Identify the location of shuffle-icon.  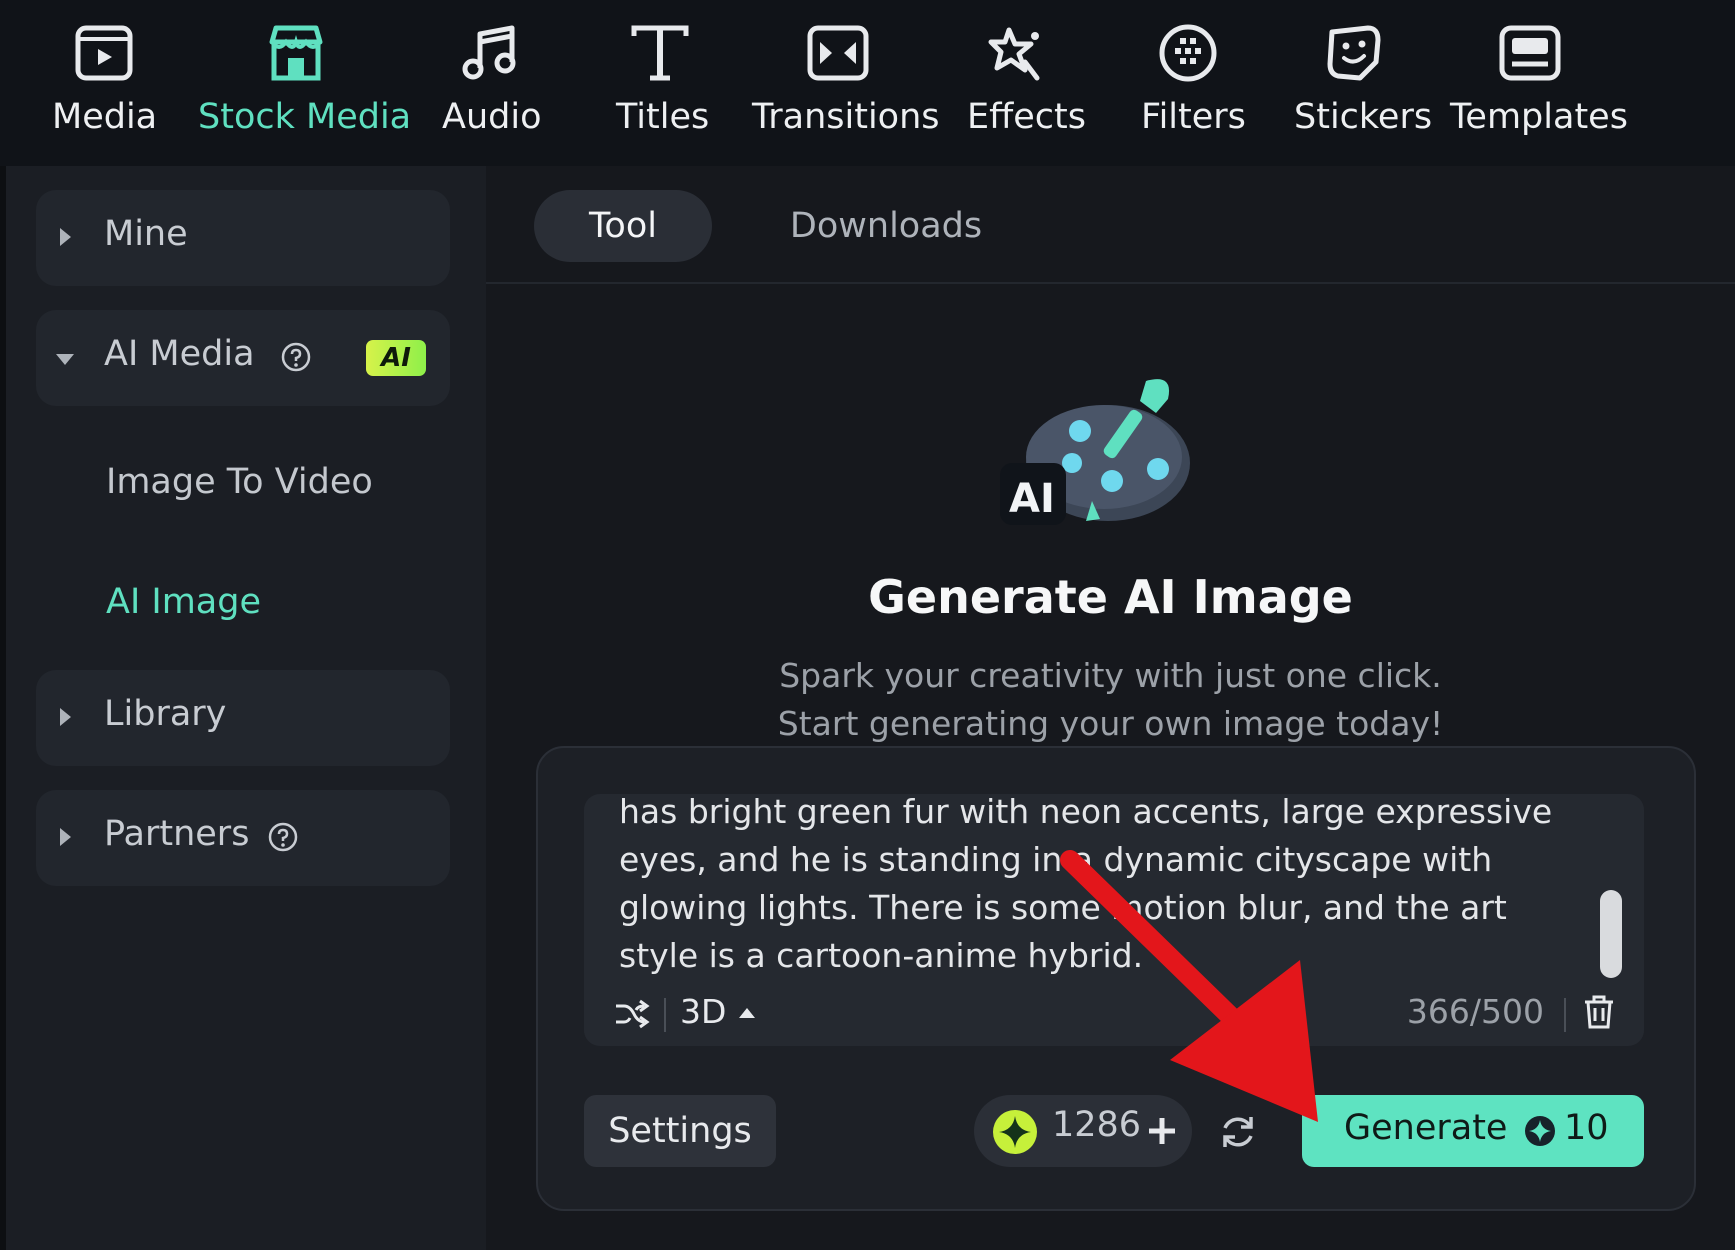
(632, 1014).